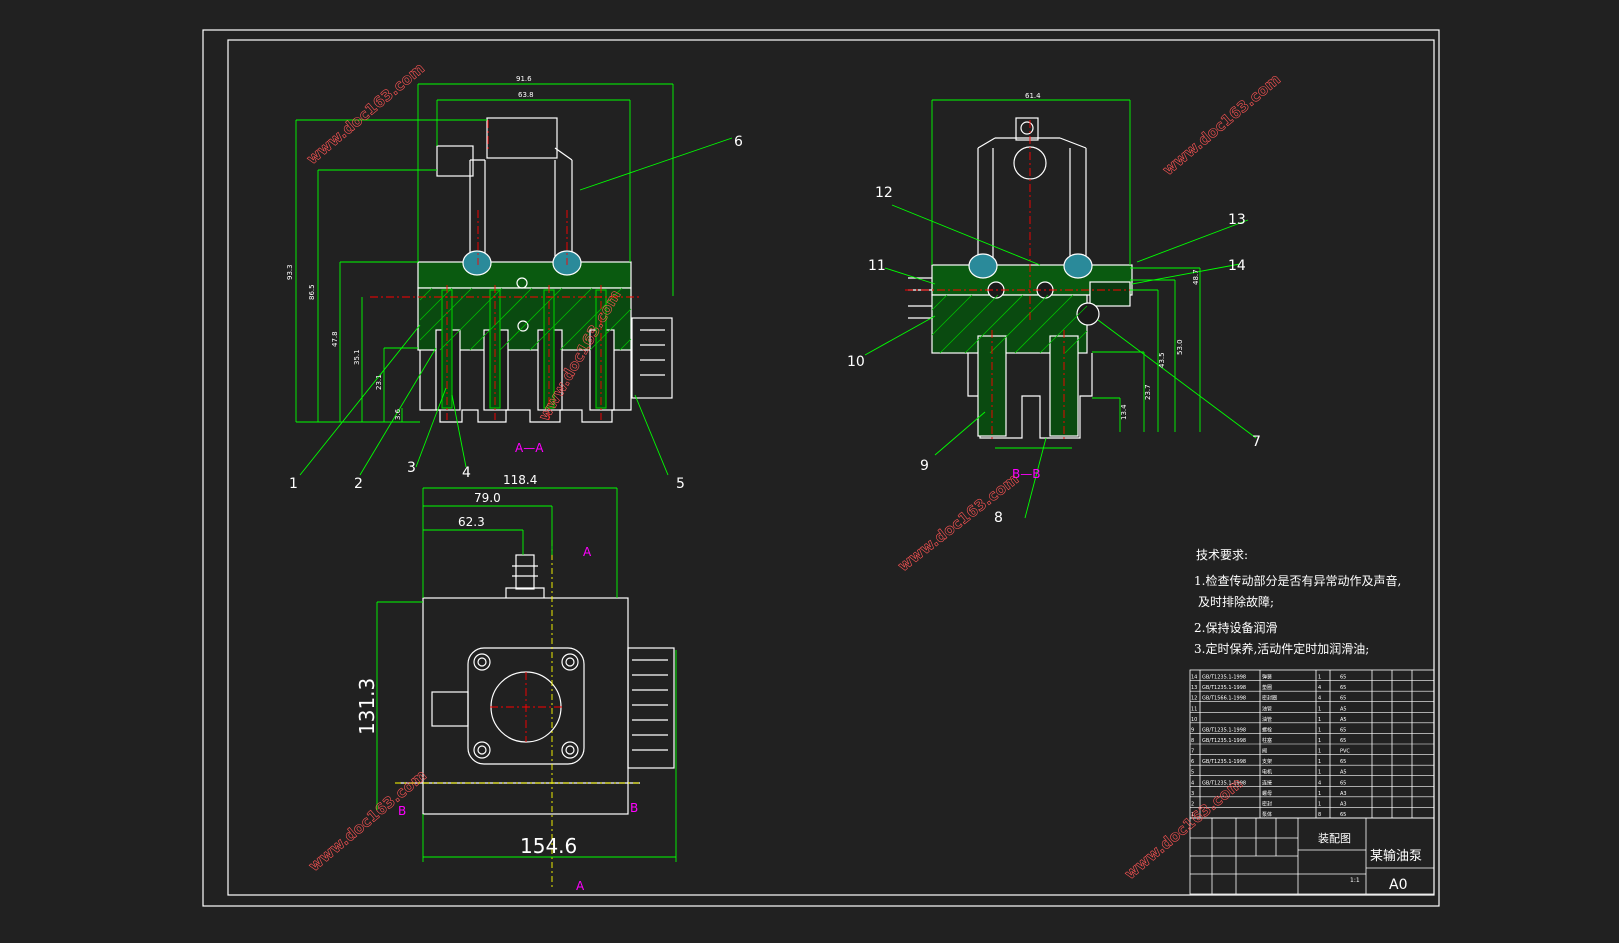 This screenshot has height=943, width=1619. What do you see at coordinates (548, 846) in the screenshot?
I see `top-dim-w-bottom: 154.6` at bounding box center [548, 846].